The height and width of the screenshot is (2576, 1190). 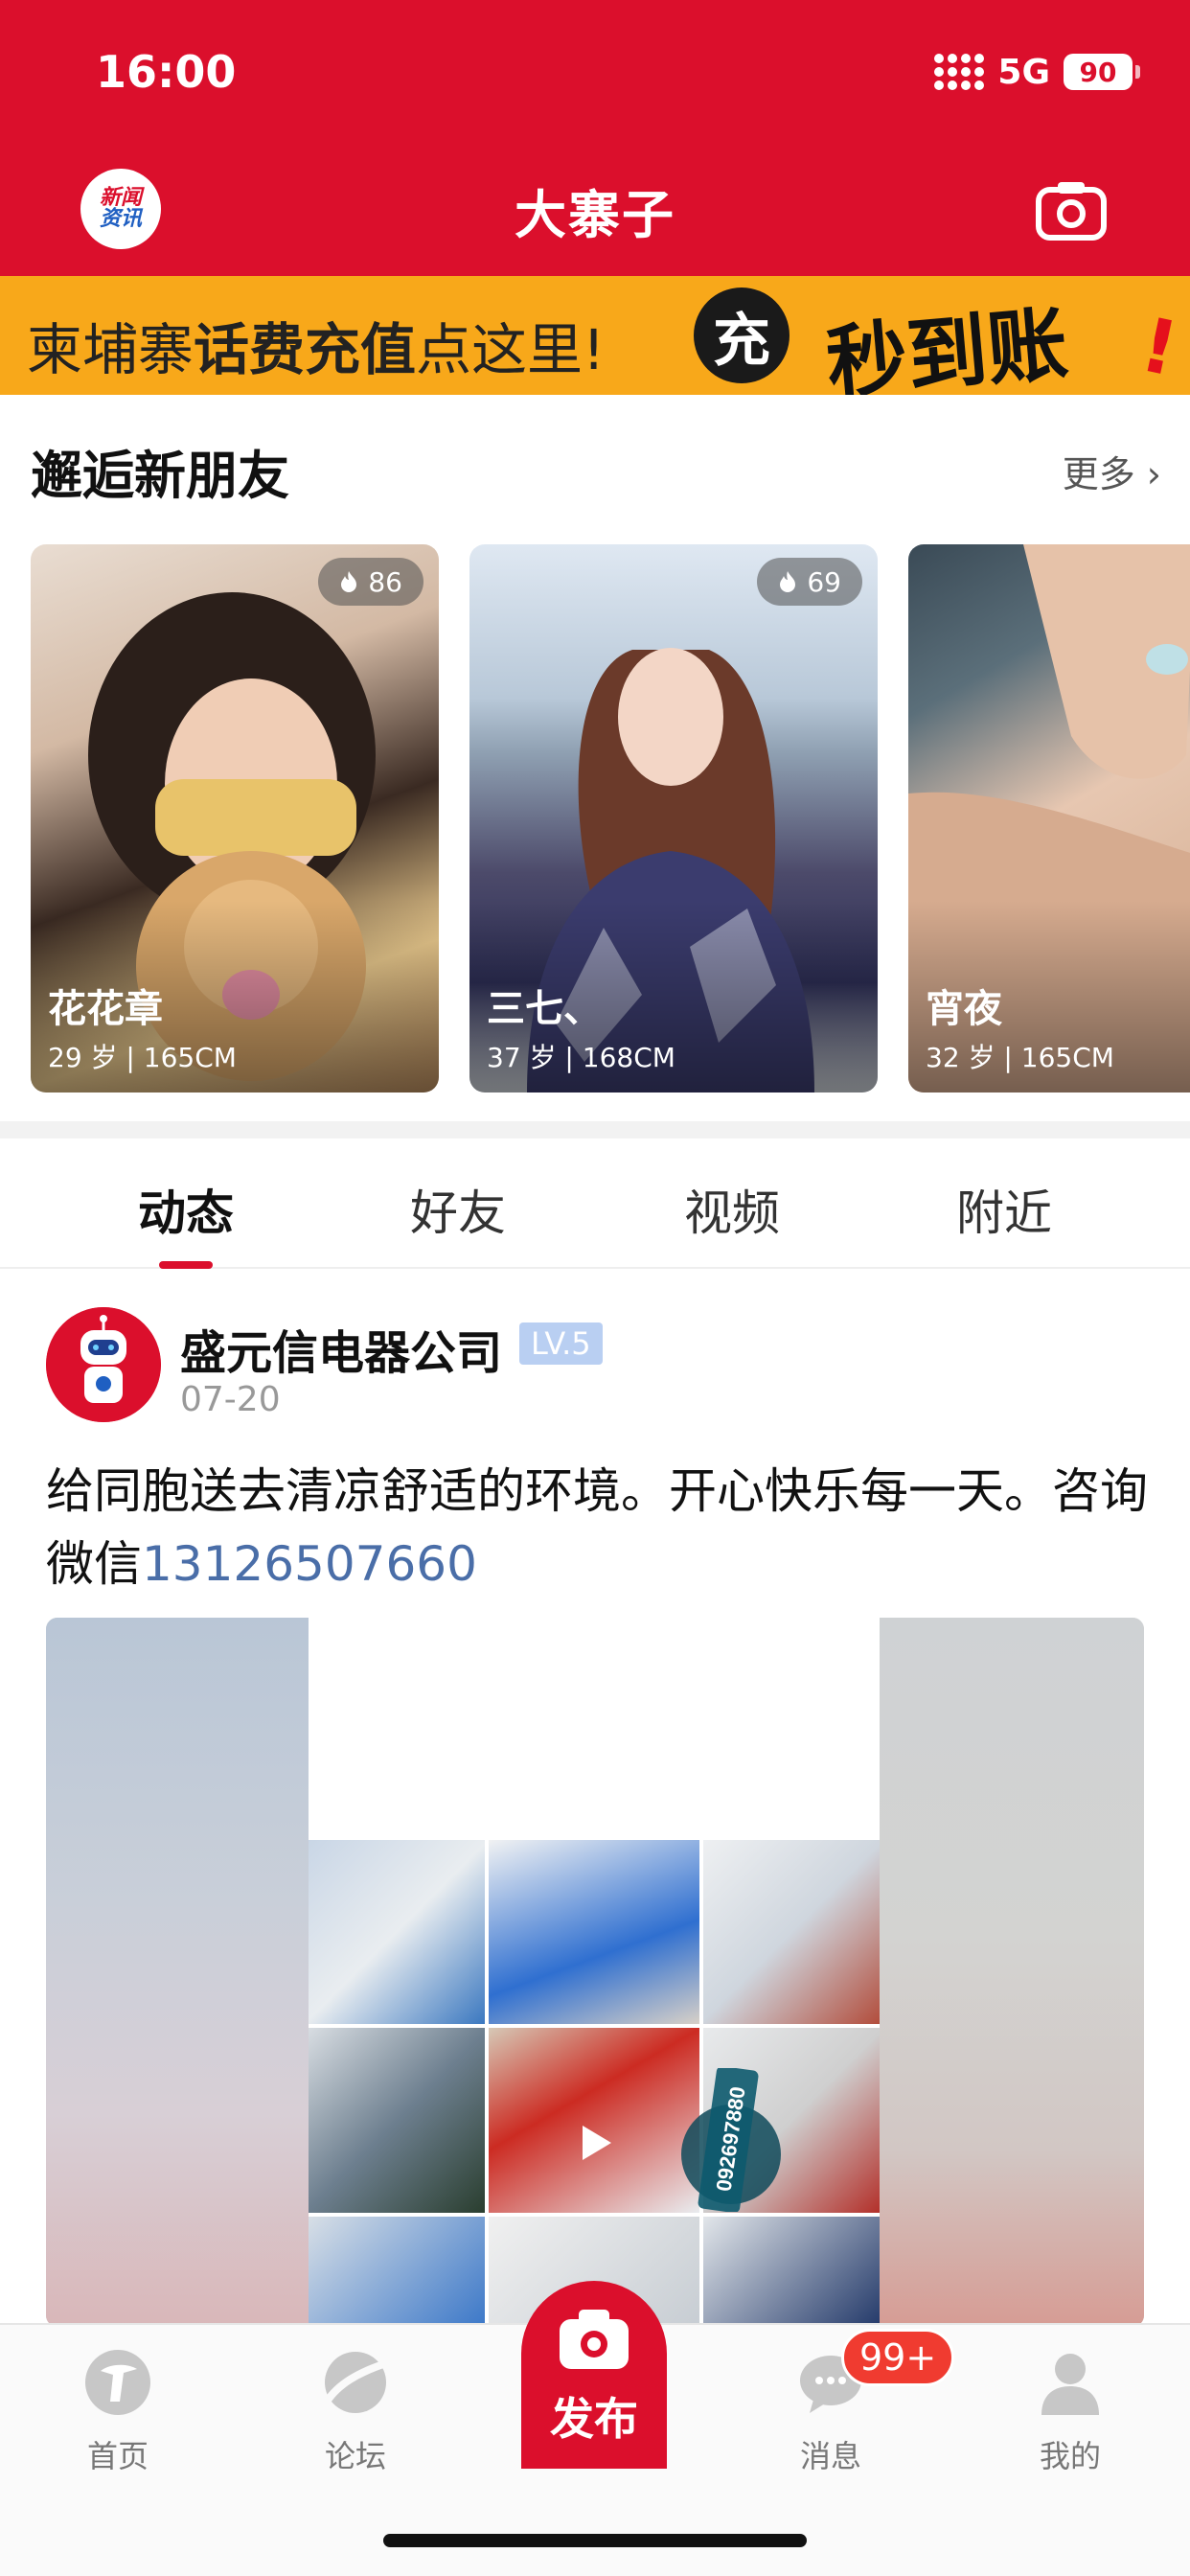 What do you see at coordinates (581, 1057) in the screenshot?
I see `friend-meta: 37 岁 | 168CM` at bounding box center [581, 1057].